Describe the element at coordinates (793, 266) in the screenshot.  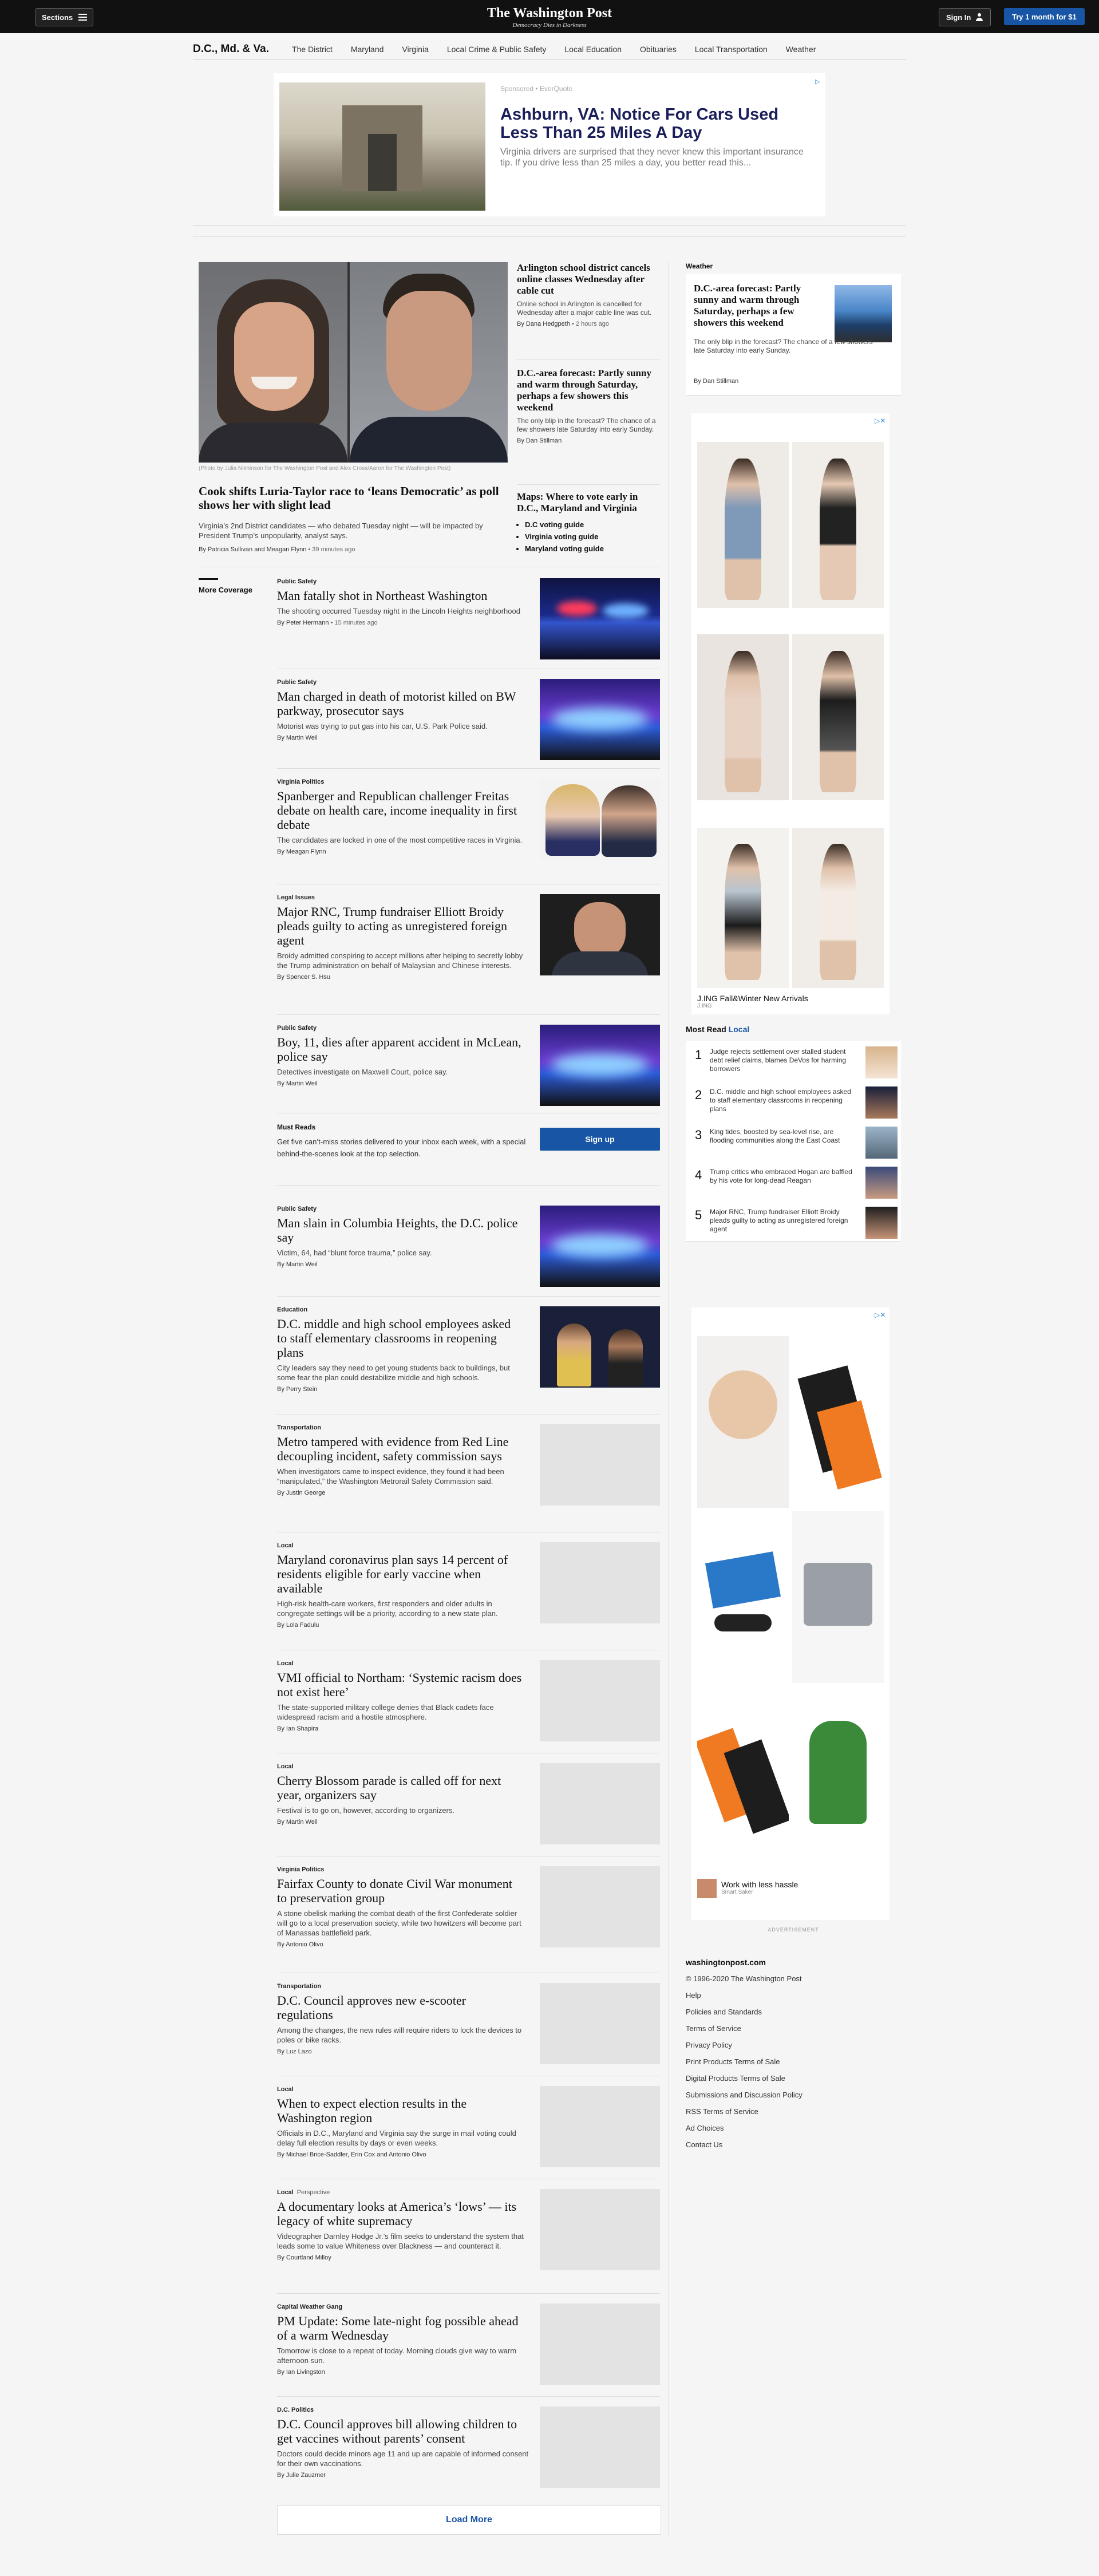
I see `weather-label: Weather` at that location.